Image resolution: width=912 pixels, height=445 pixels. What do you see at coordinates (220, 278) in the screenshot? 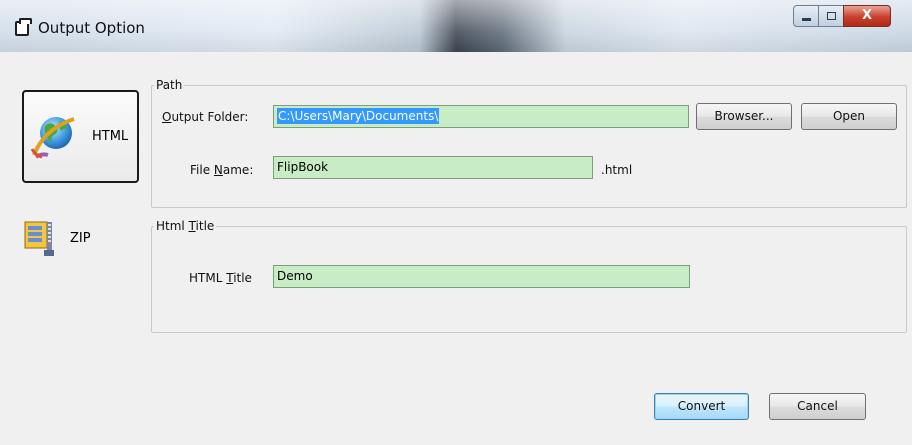
I see `html-title-label: HTML Title` at bounding box center [220, 278].